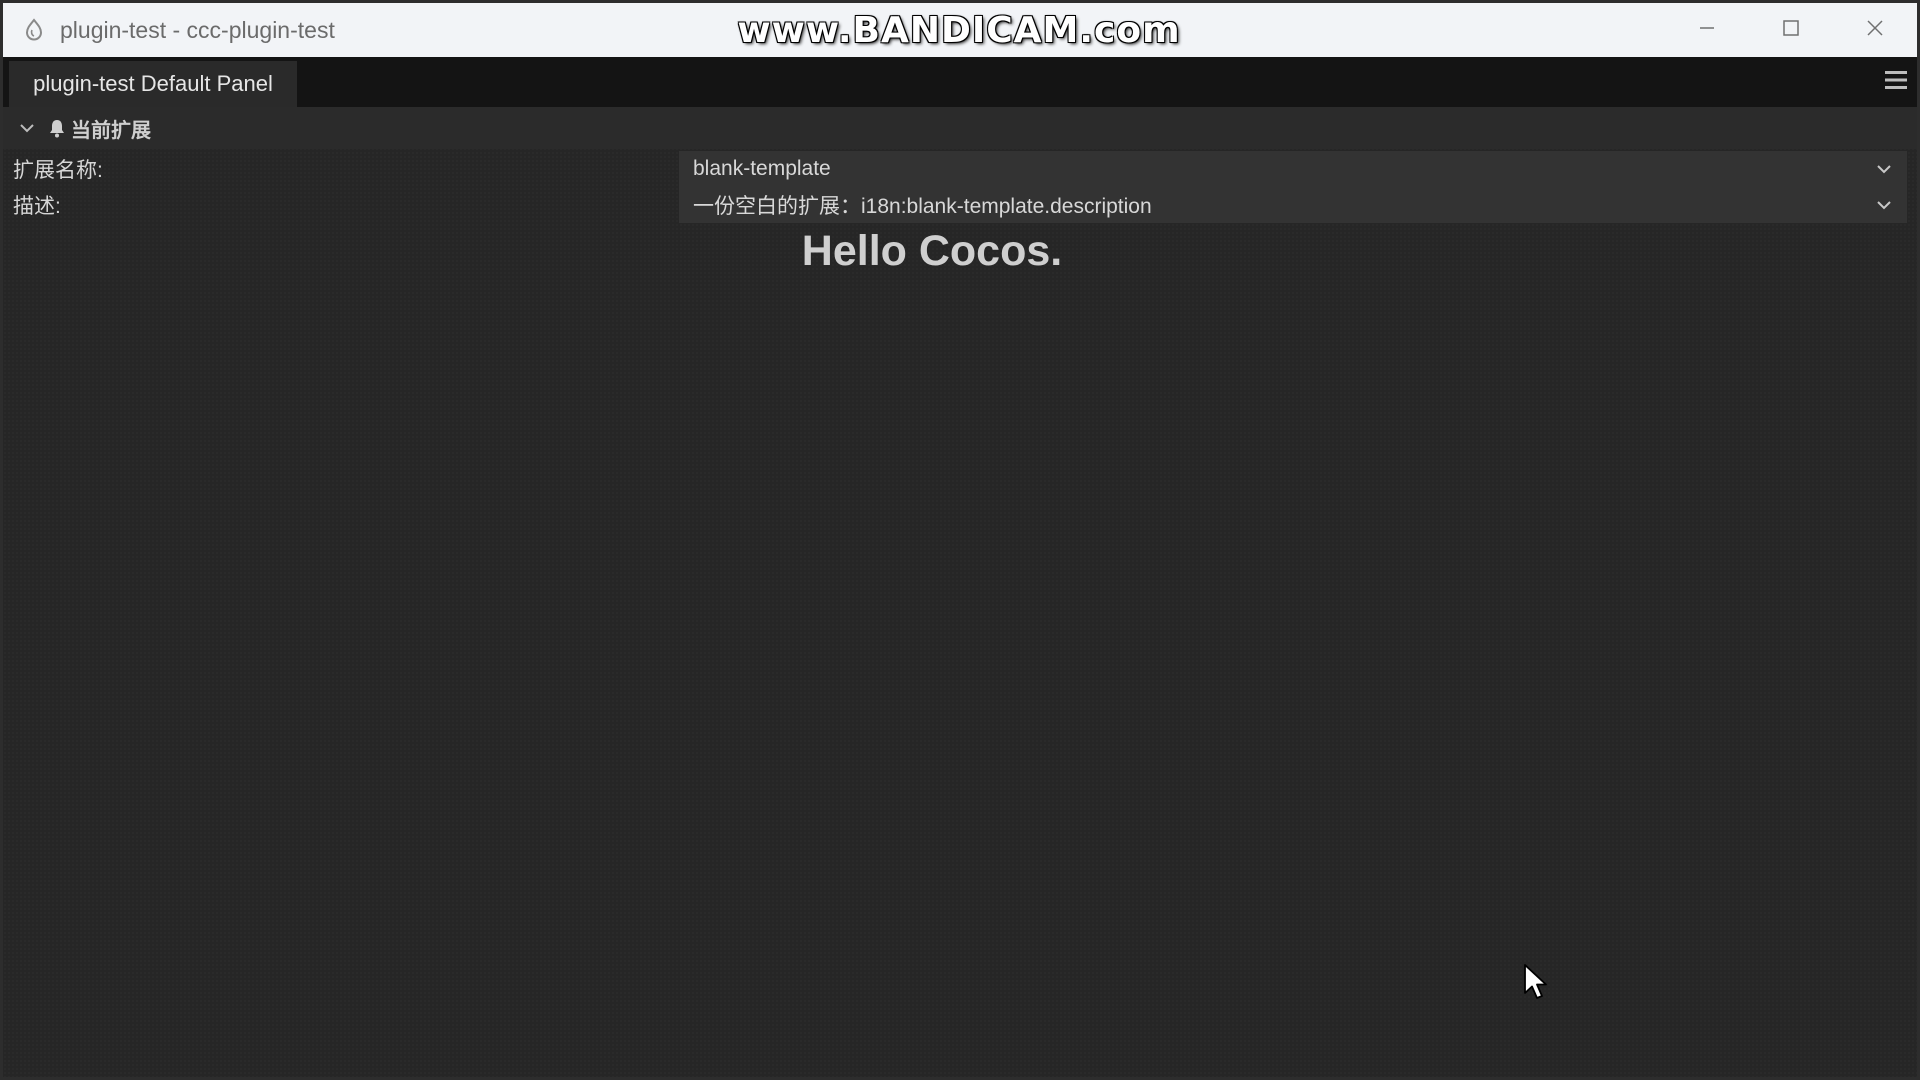 This screenshot has width=1920, height=1080. What do you see at coordinates (1293, 205) in the screenshot?
I see `description-field: 一份空白的扩展：i18n:blank-template.description` at bounding box center [1293, 205].